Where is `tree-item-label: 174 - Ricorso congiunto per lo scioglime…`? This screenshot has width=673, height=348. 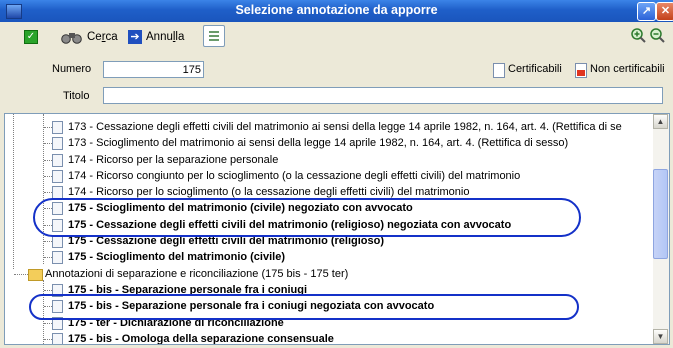
tree-item-label: 174 - Ricorso congiunto per lo scioglime… is located at coordinates (294, 175).